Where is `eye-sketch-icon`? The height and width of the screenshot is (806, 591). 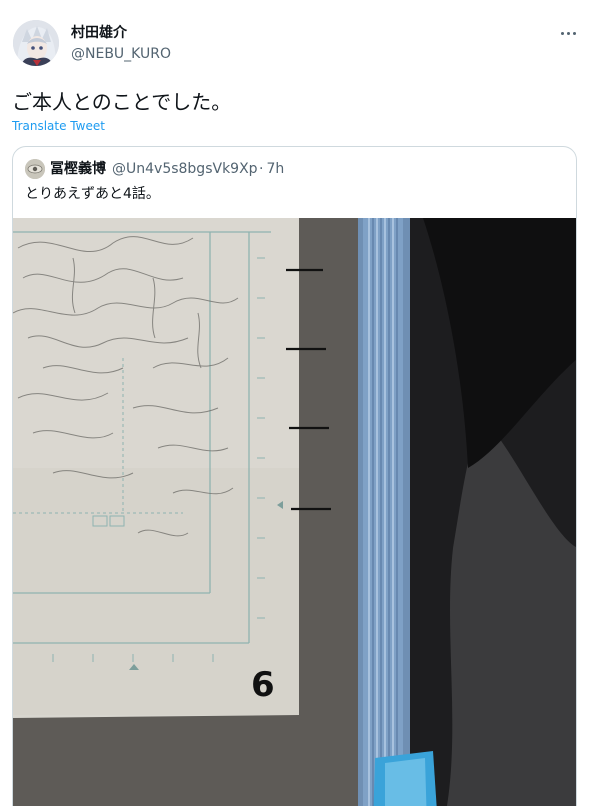
eye-sketch-icon is located at coordinates (35, 169).